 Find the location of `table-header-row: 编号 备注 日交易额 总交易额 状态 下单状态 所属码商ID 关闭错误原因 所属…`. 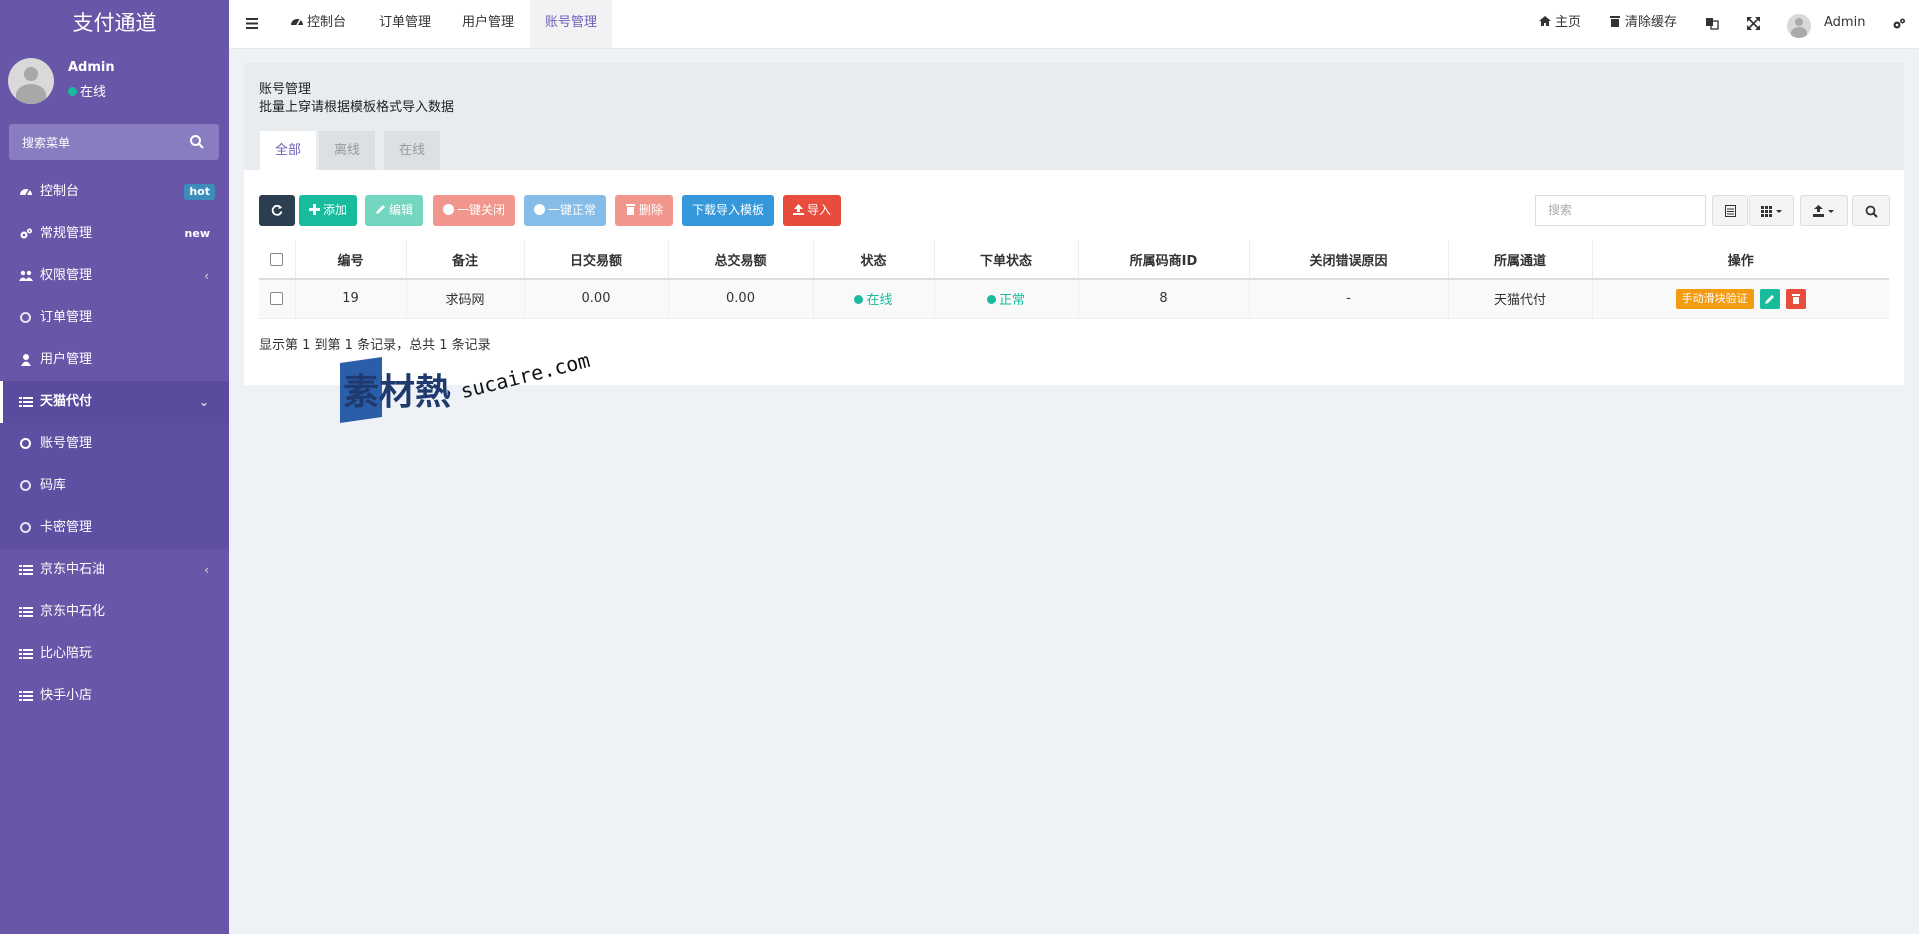

table-header-row: 编号 备注 日交易额 总交易额 状态 下单状态 所属码商ID 关闭错误原因 所属… is located at coordinates (1074, 260).